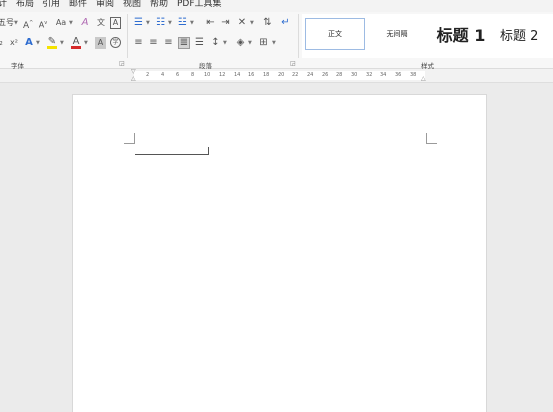 This screenshot has height=412, width=553. I want to click on increase-indent-icon: ⇥, so click(225, 23).